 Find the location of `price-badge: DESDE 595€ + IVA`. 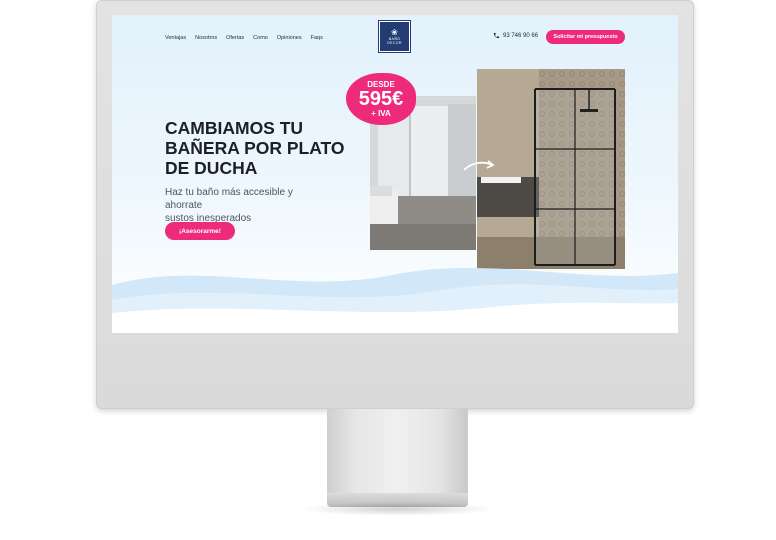

price-badge: DESDE 595€ + IVA is located at coordinates (381, 99).